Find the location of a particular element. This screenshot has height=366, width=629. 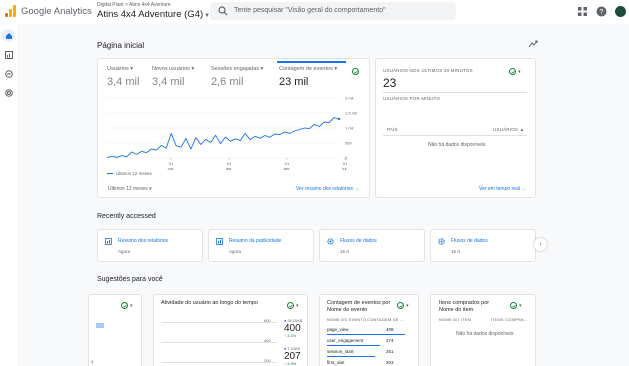

recent-item-reports-summary: Resumo dos relatórios Agora is located at coordinates (150, 245).